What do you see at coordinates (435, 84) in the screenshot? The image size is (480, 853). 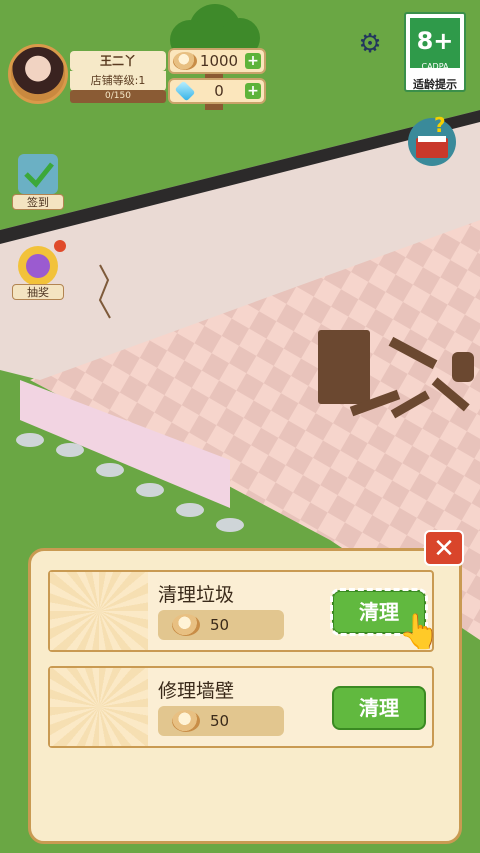 I see `age-tip: 适龄提示` at bounding box center [435, 84].